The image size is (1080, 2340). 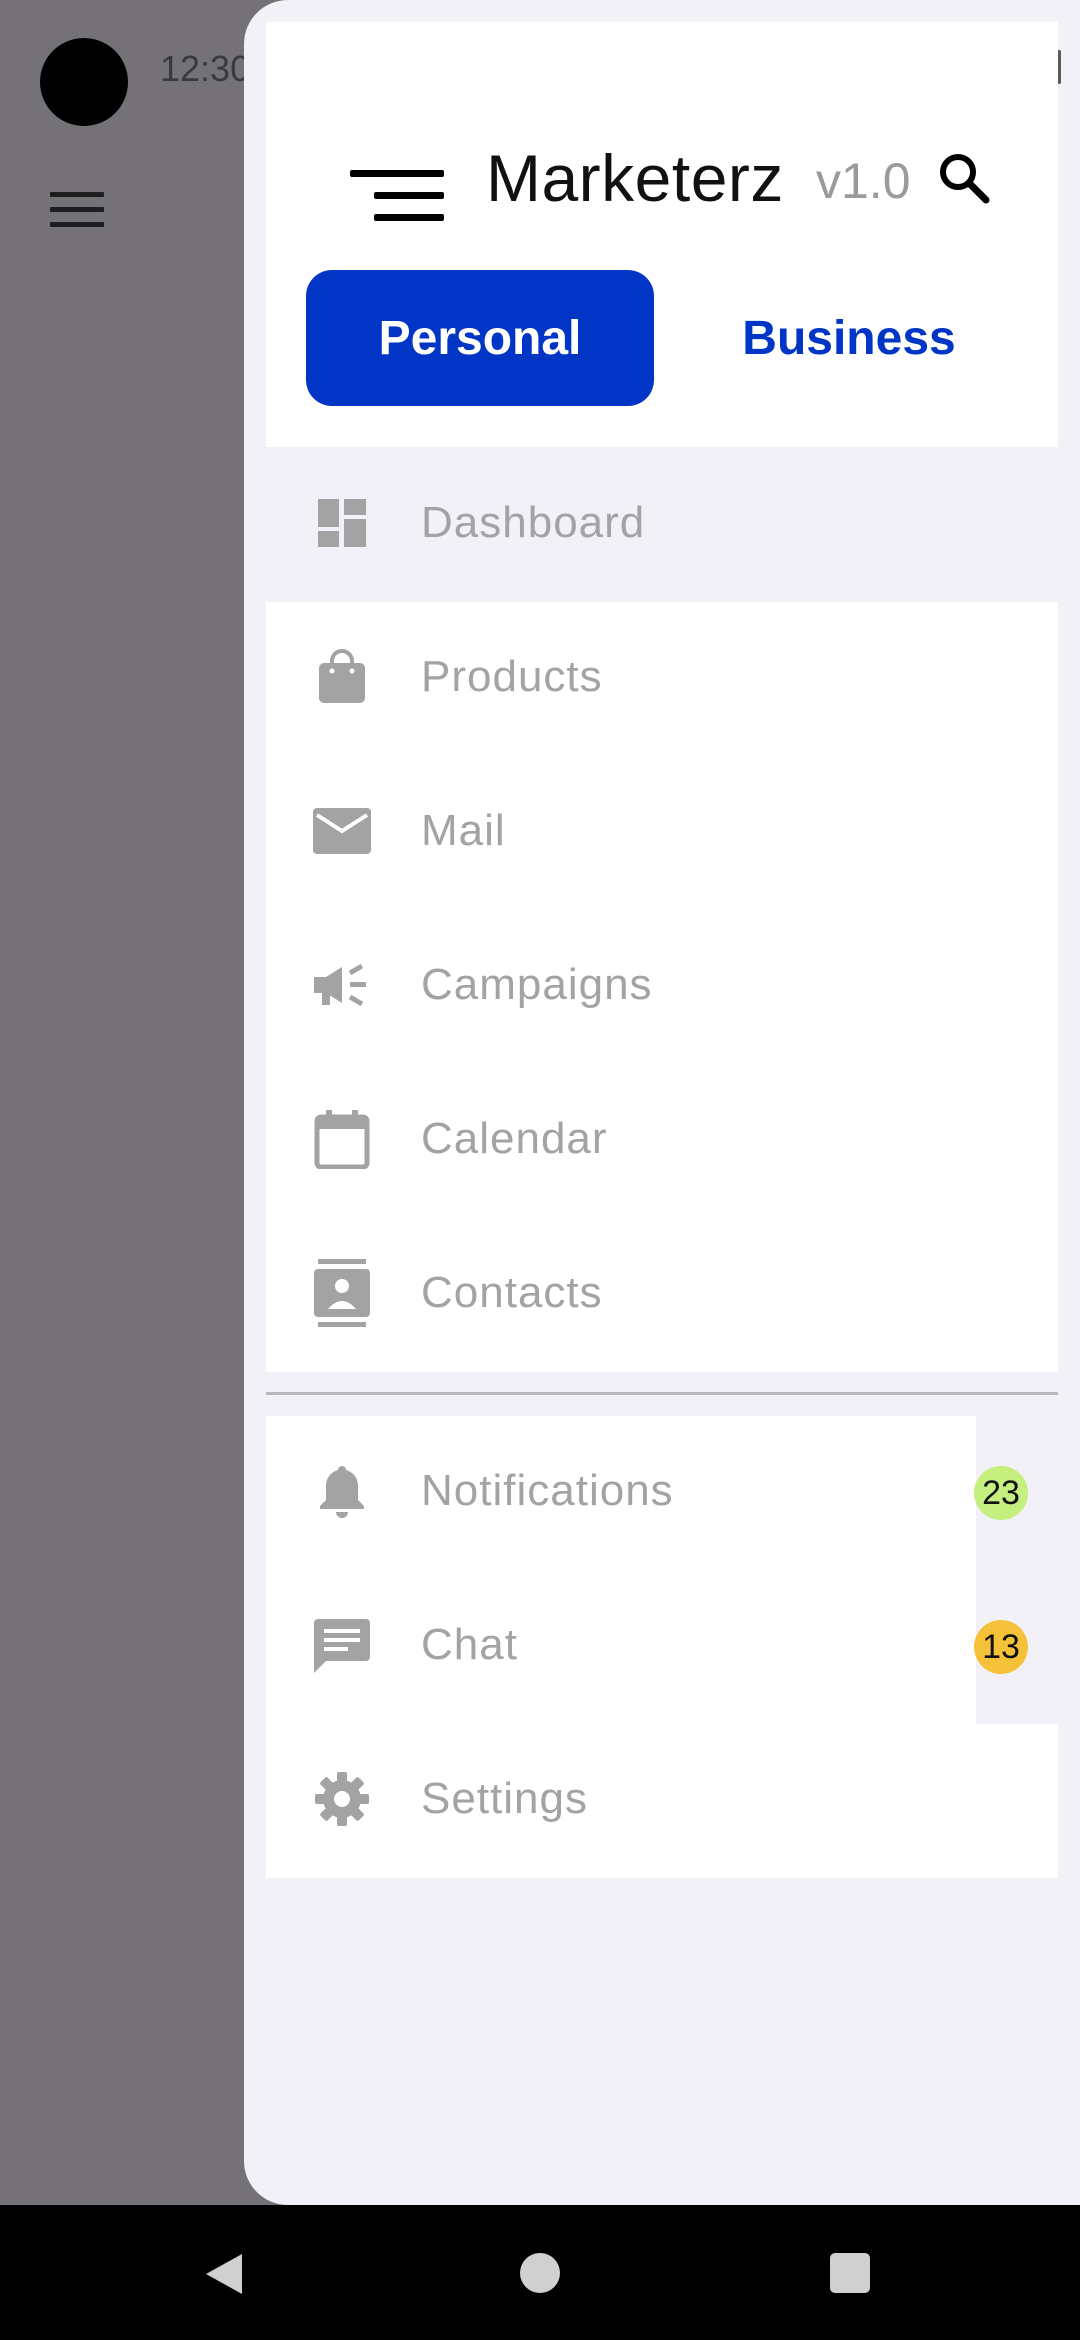 I want to click on nav-item-label: Chat, so click(x=469, y=1644).